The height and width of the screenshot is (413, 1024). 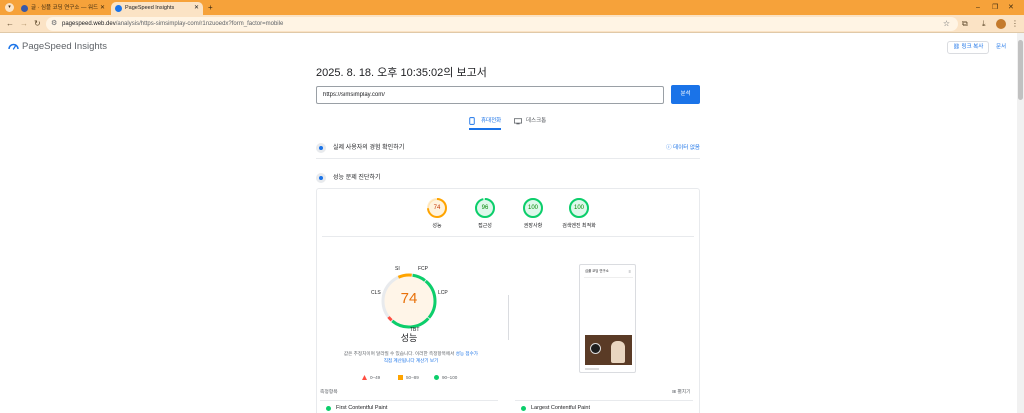 I want to click on category-gauge: 100 권장사항, so click(x=533, y=213).